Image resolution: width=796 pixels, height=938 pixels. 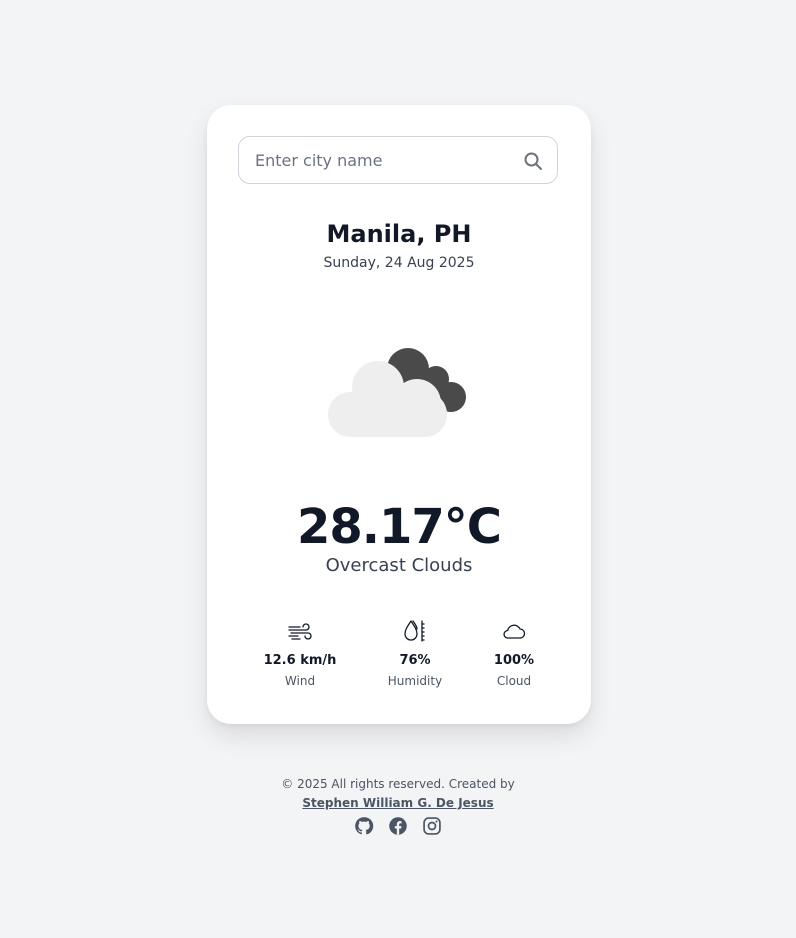 I want to click on cloud-label: Cloud, so click(x=514, y=681).